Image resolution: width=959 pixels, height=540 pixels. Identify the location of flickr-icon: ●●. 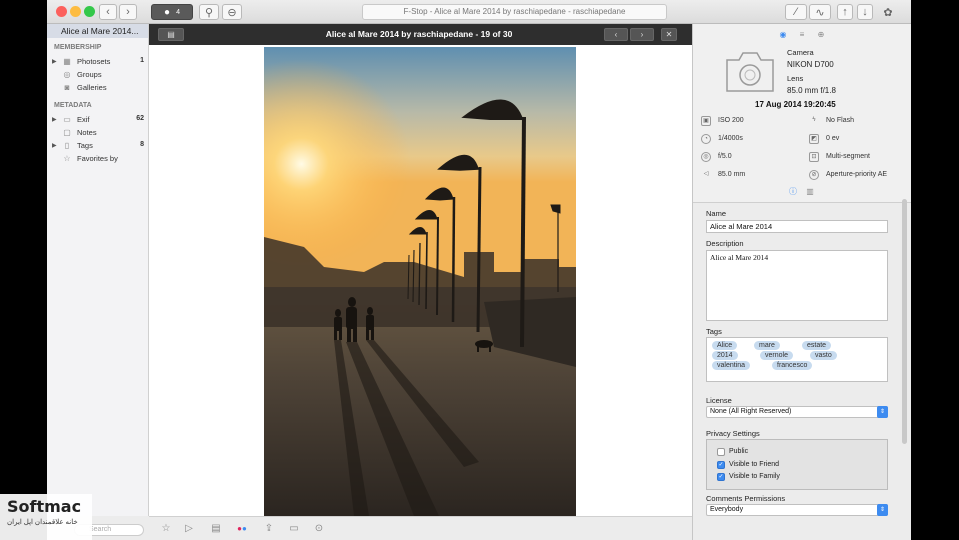
(242, 529).